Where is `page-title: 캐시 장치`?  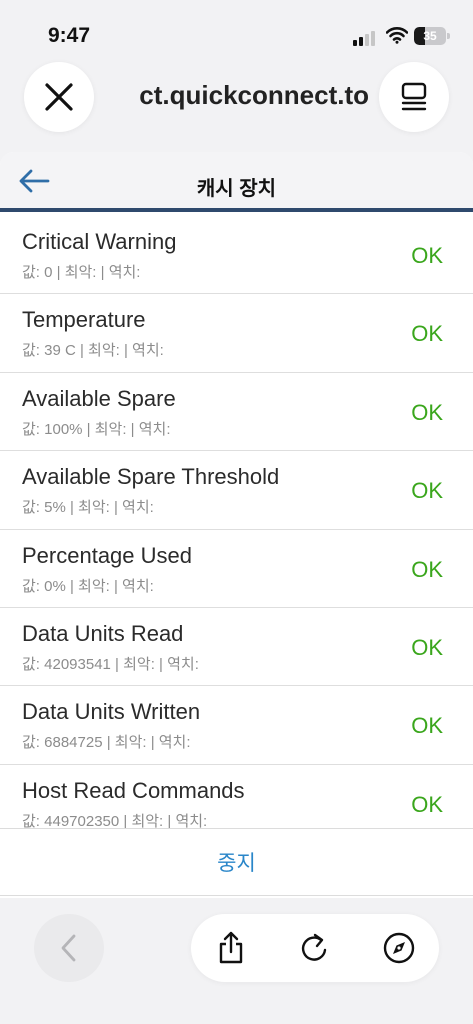
page-title: 캐시 장치 is located at coordinates (236, 189).